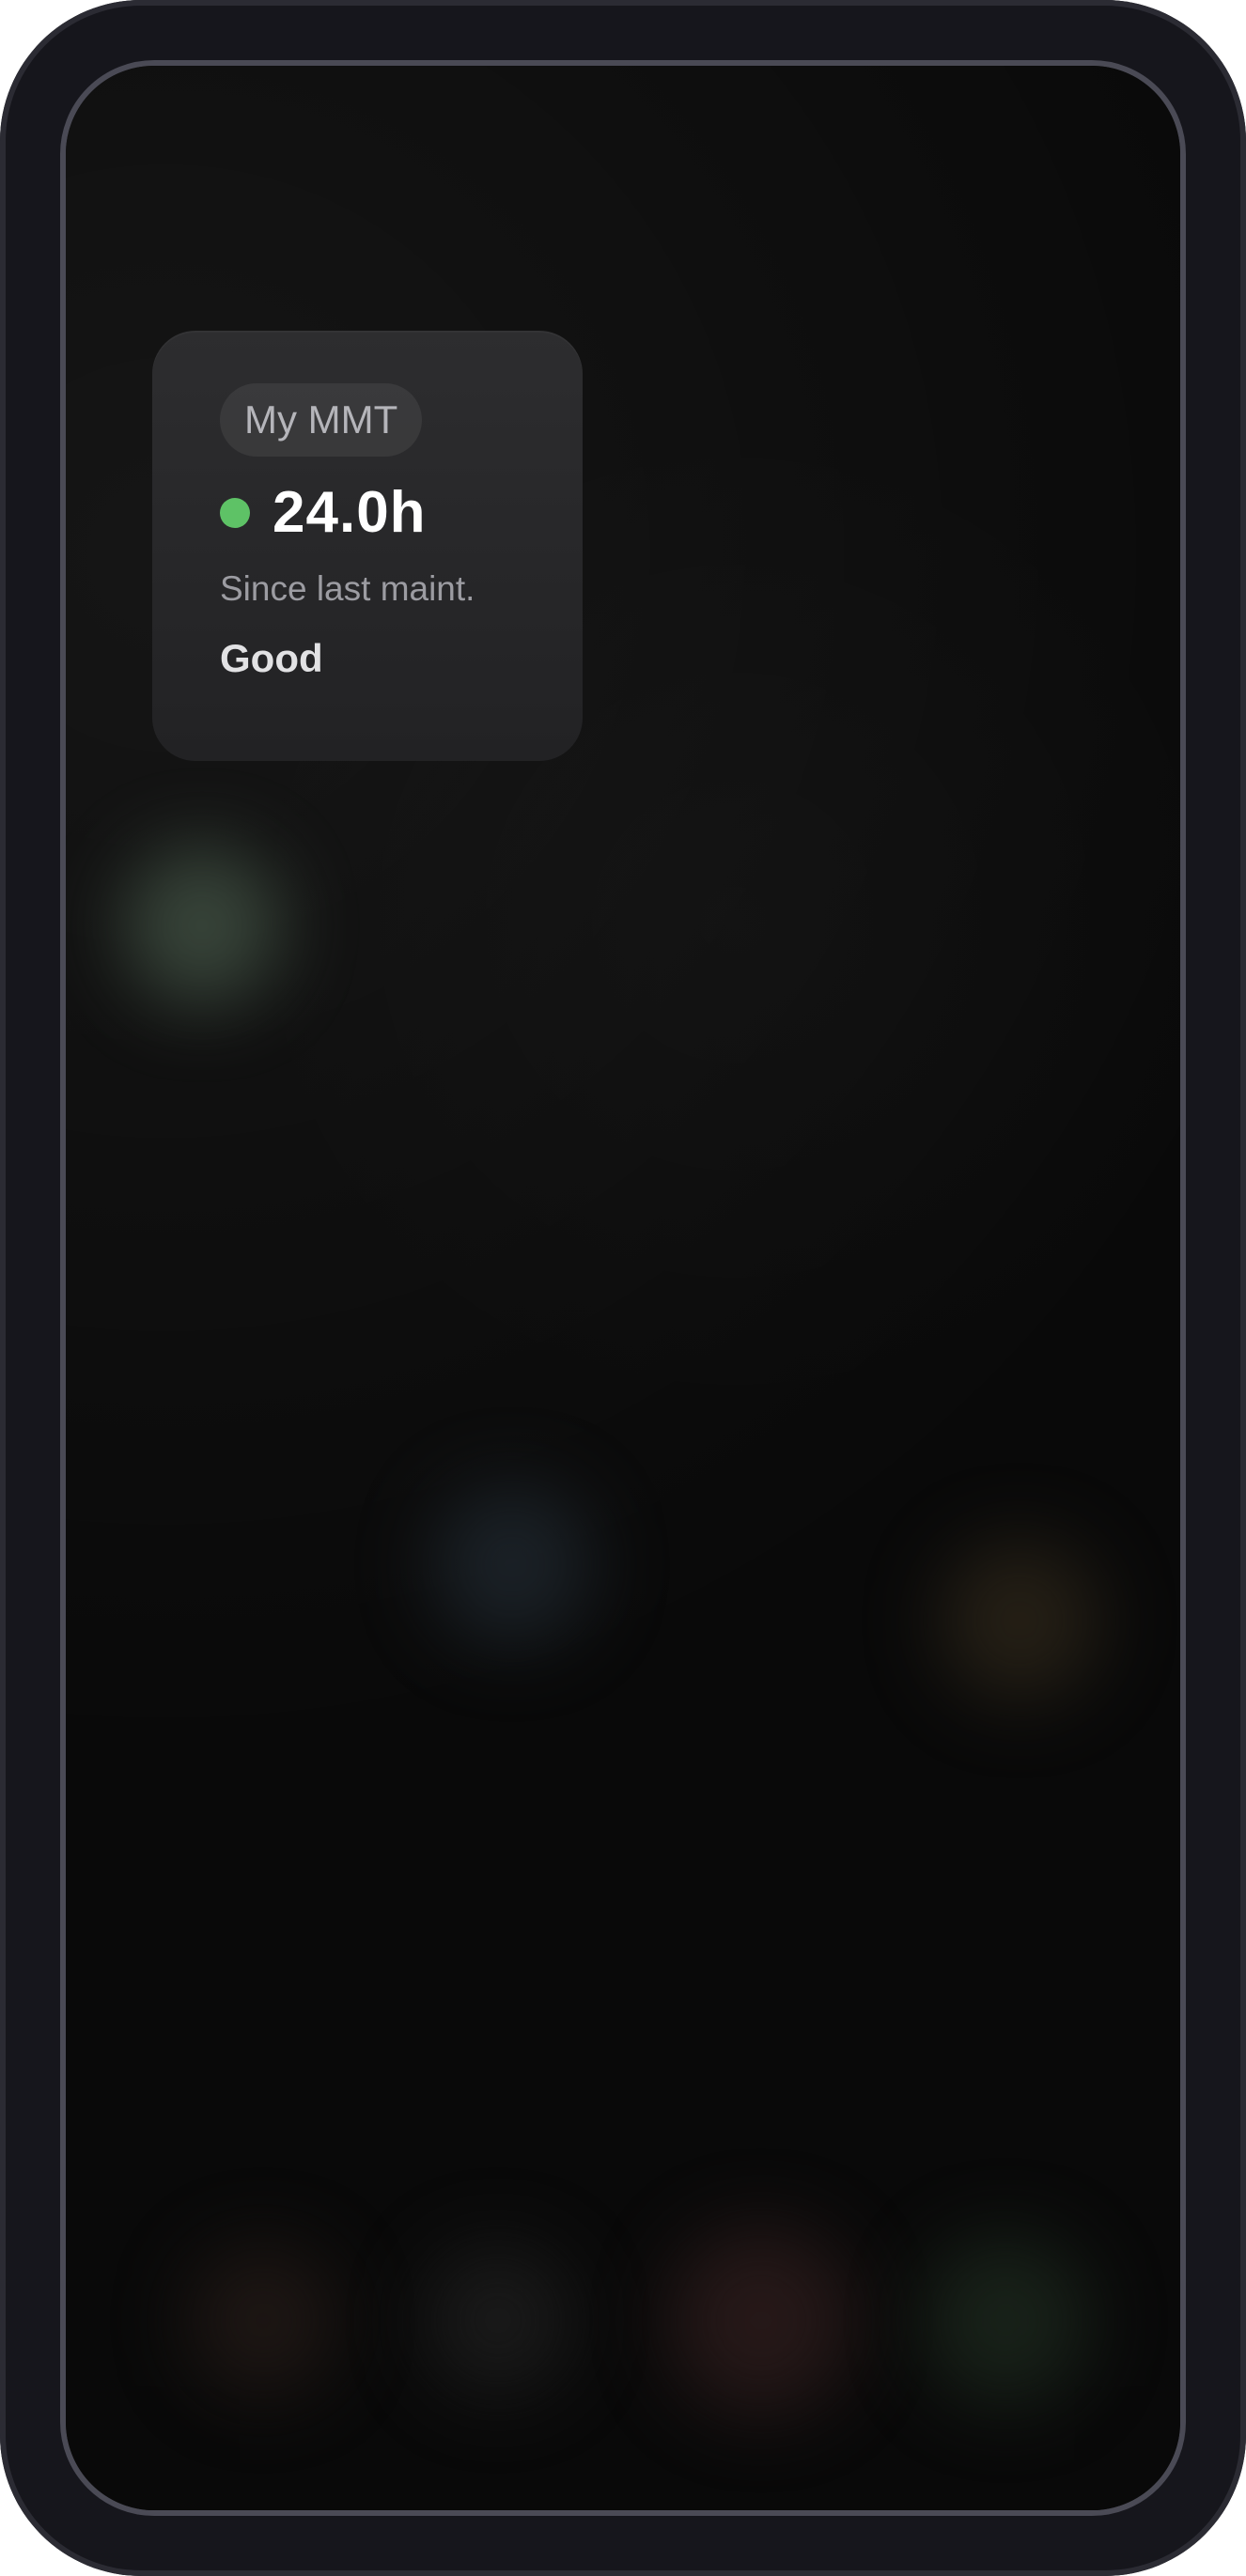 This screenshot has height=2576, width=1246. Describe the element at coordinates (321, 420) in the screenshot. I see `widget-app-name: My MMT` at that location.